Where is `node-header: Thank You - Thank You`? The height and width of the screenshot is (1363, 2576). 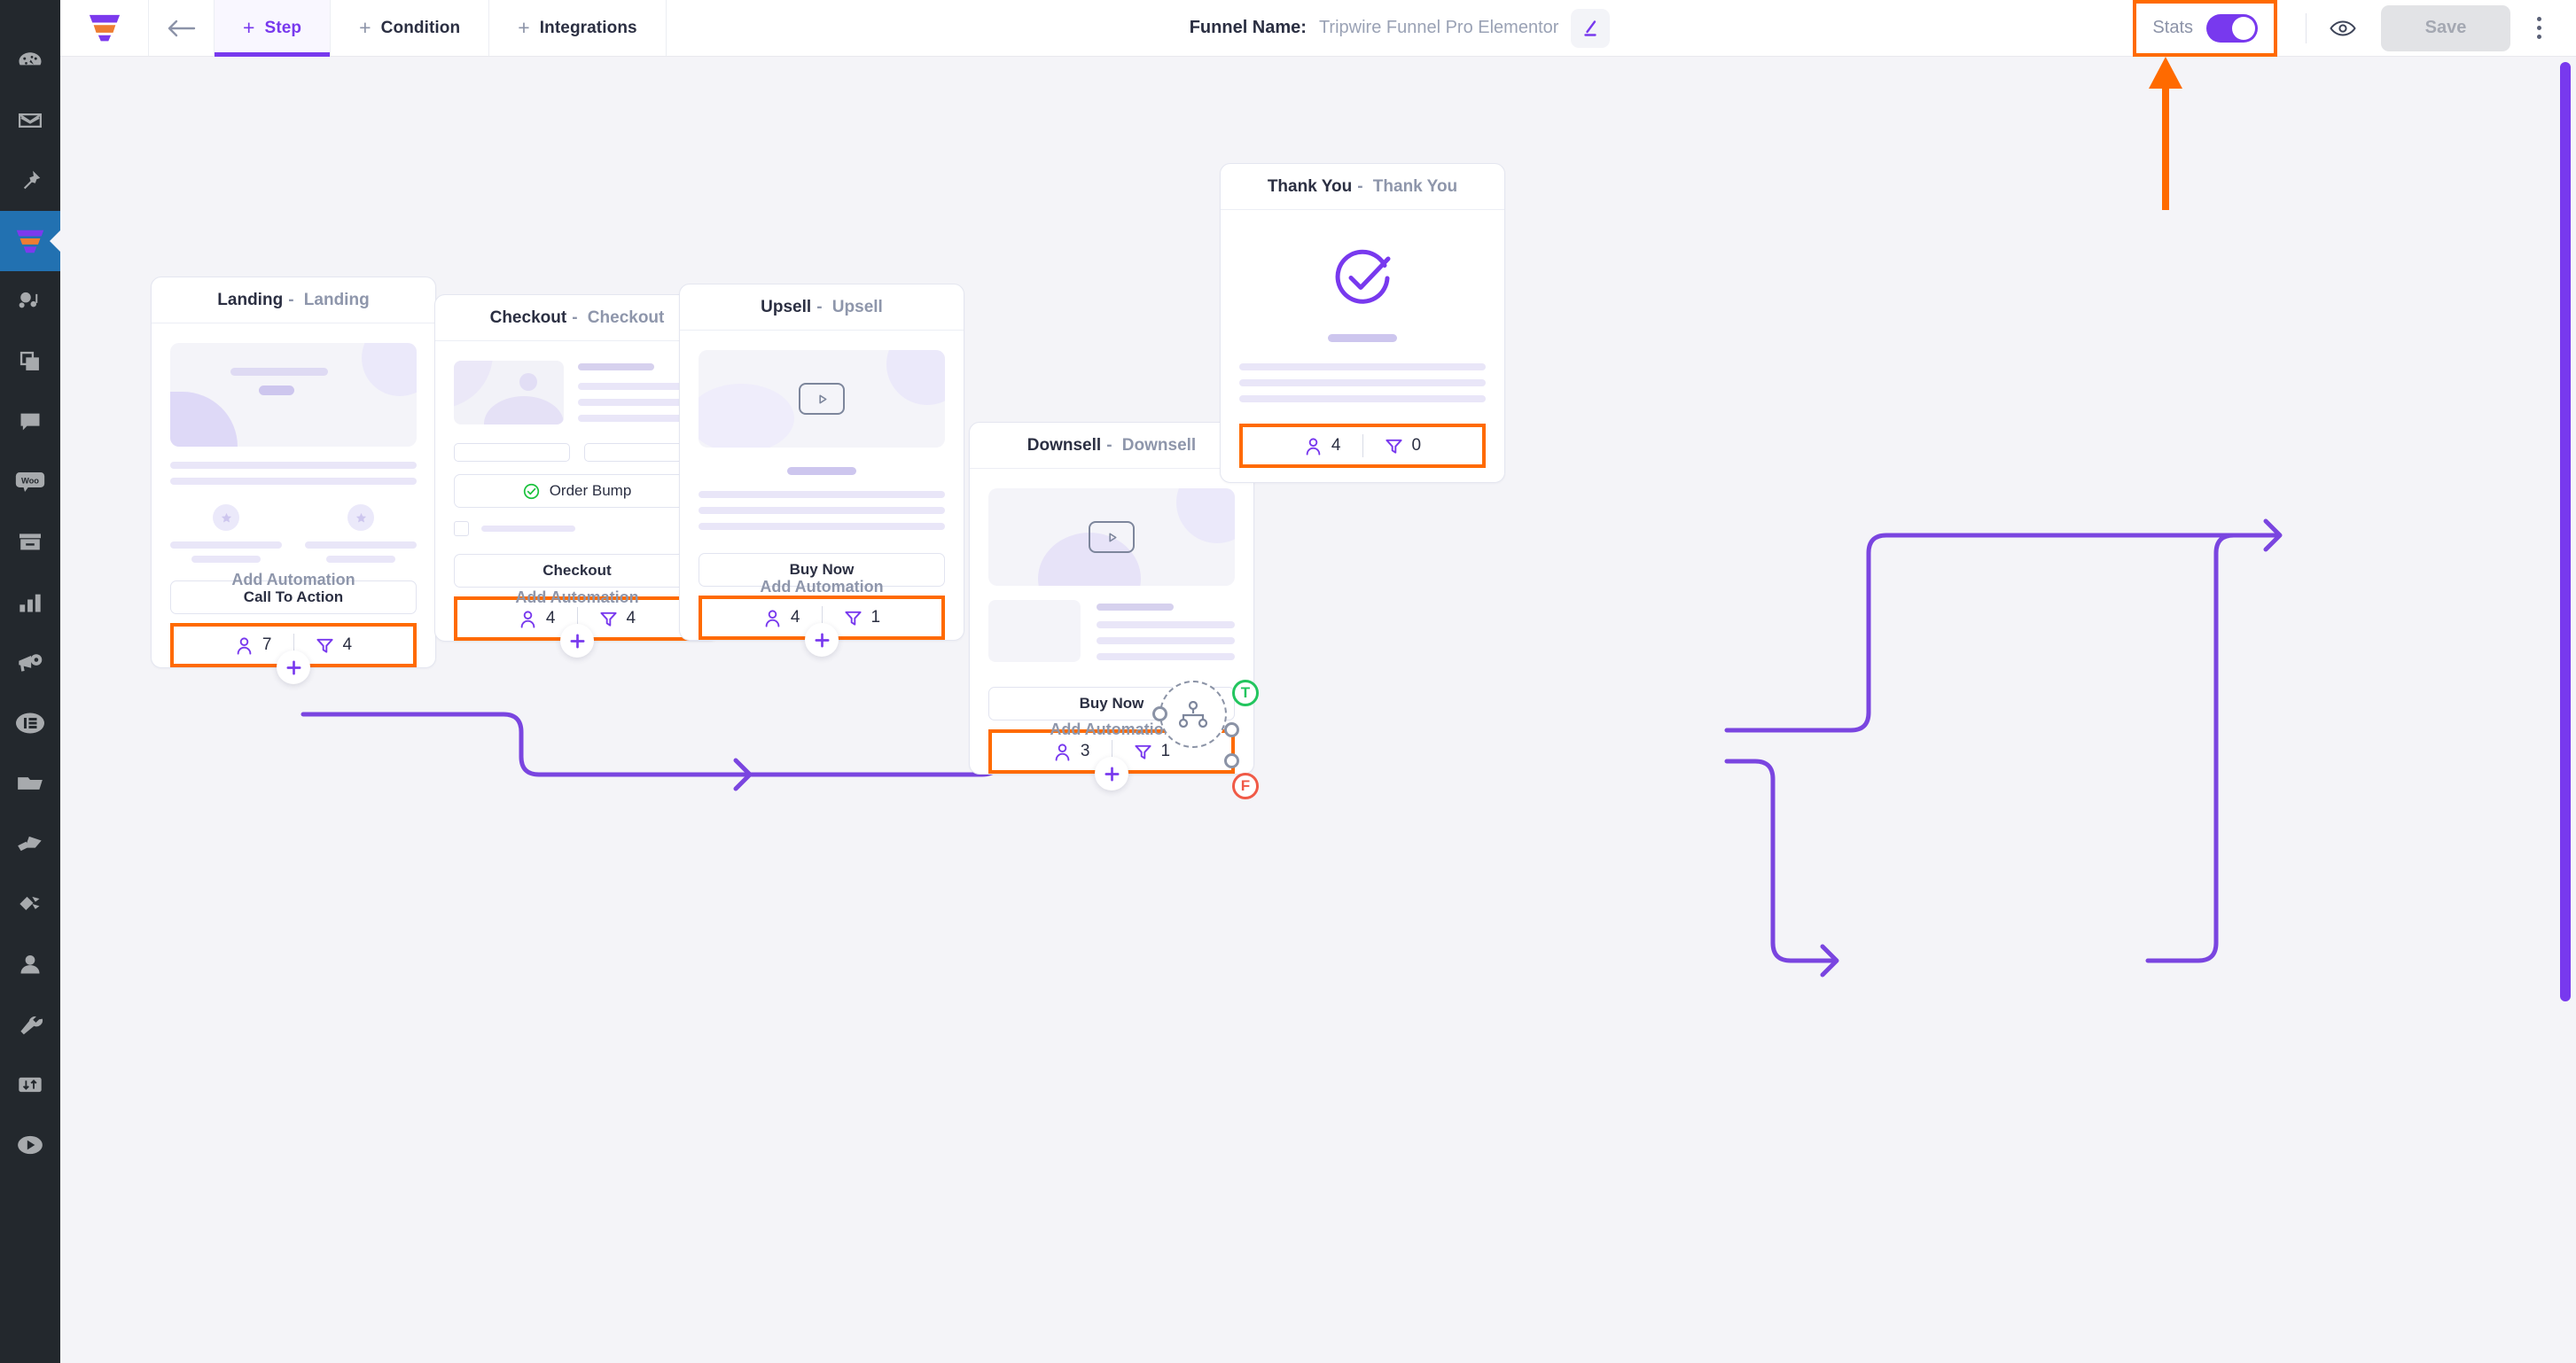
node-header: Thank You - Thank You is located at coordinates (1362, 187).